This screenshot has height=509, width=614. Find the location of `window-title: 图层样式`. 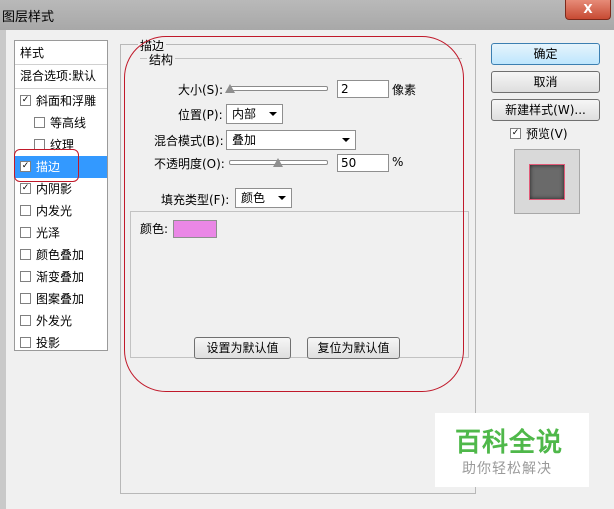

window-title: 图层样式 is located at coordinates (28, 17).